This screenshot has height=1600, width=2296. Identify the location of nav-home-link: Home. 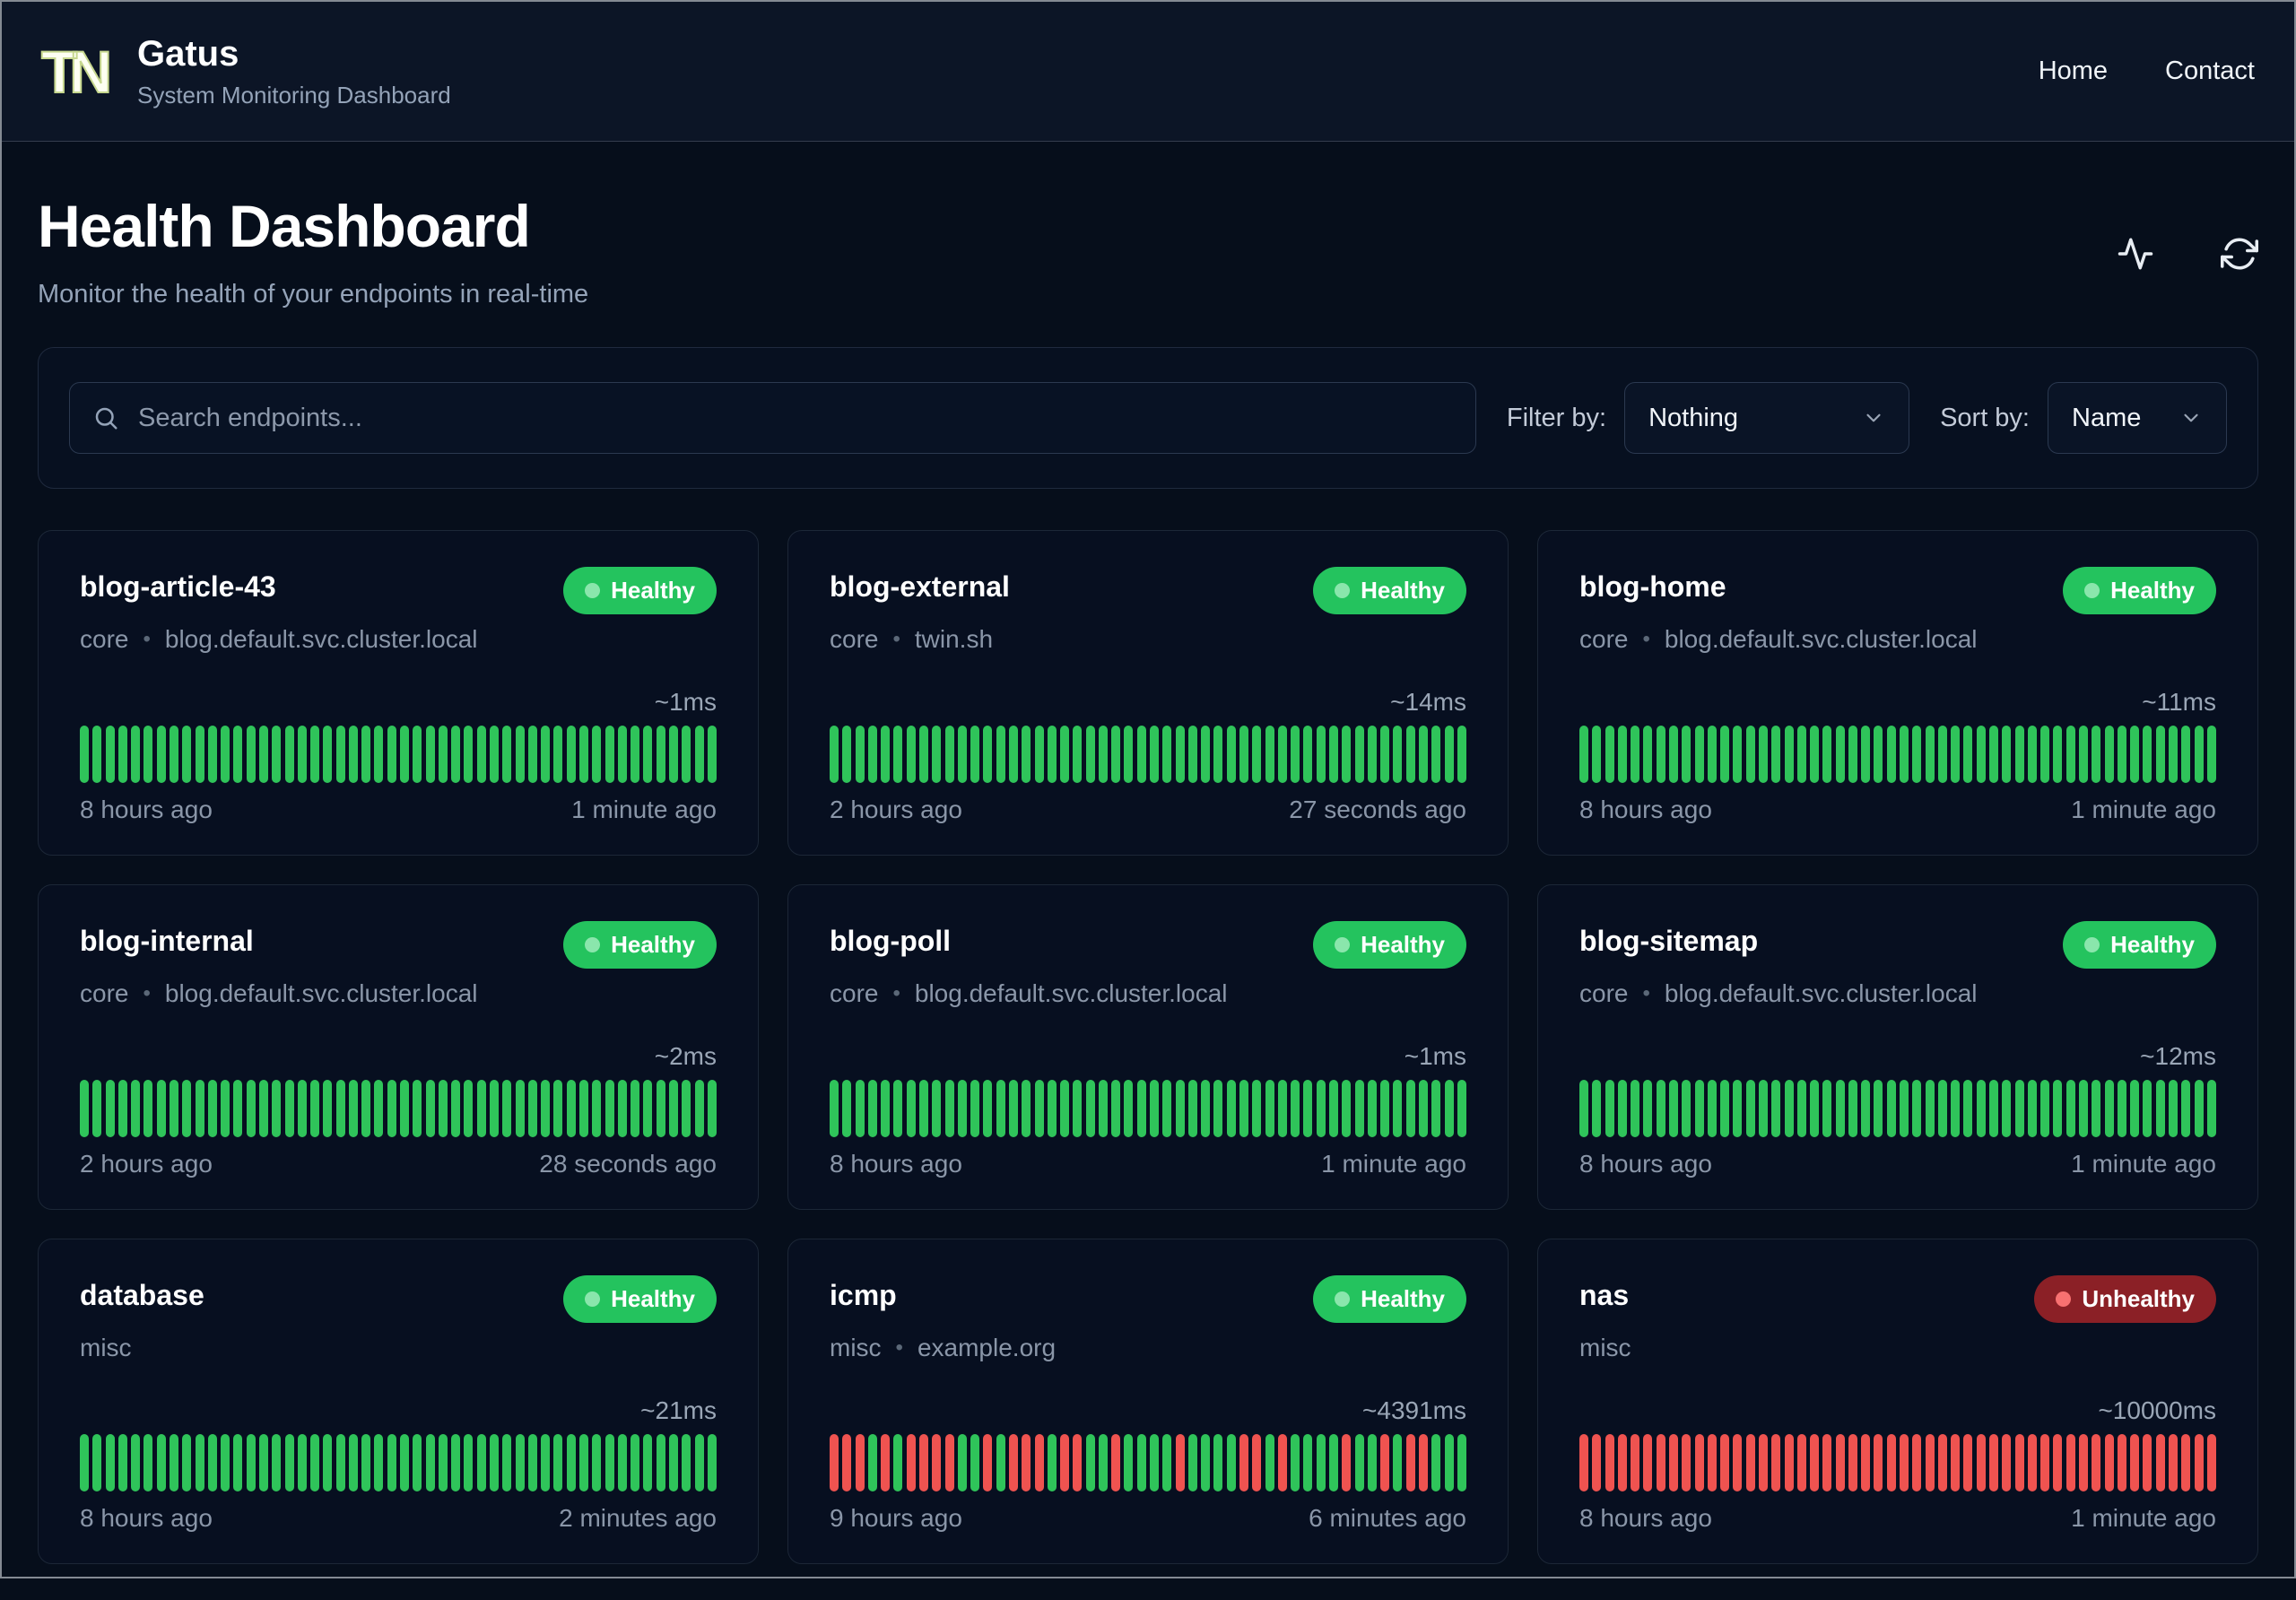
(2073, 71).